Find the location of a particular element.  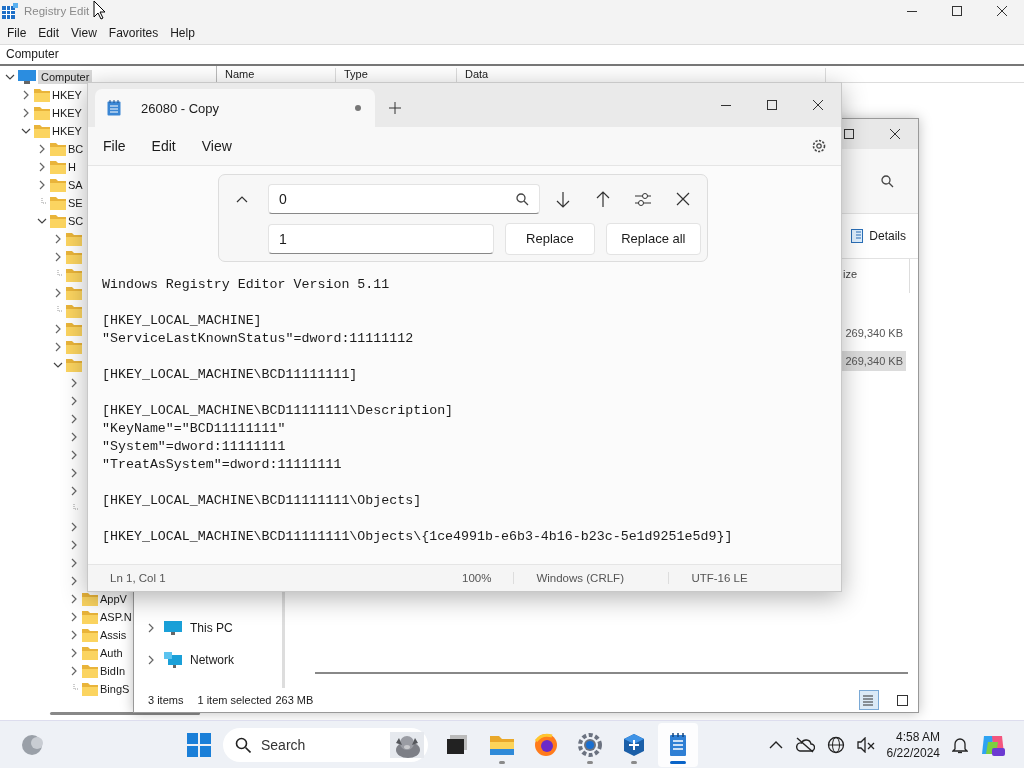

search-box: Search is located at coordinates (325, 745).